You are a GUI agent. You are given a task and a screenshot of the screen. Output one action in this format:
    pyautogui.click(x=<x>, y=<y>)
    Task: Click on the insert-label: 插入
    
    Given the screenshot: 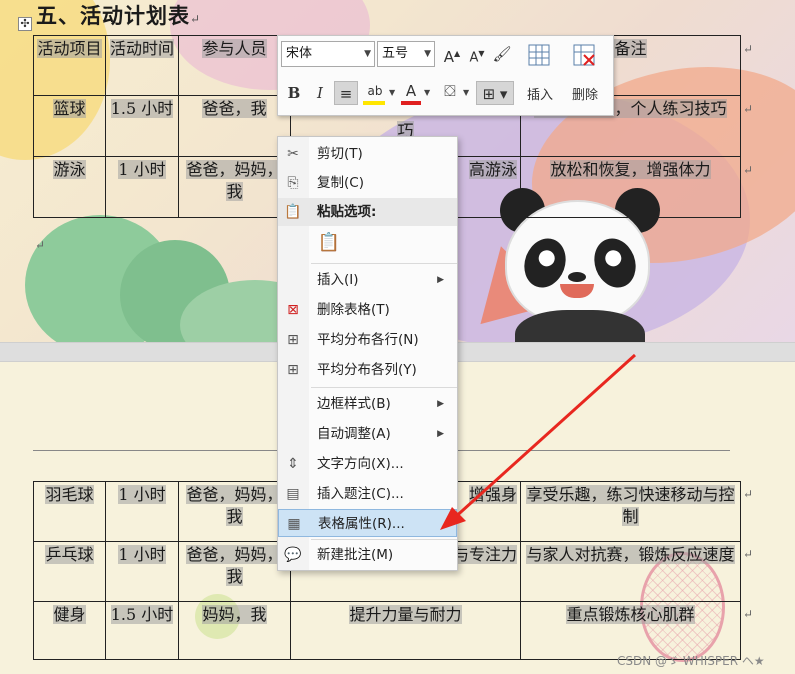 What is the action you would take?
    pyautogui.click(x=539, y=95)
    